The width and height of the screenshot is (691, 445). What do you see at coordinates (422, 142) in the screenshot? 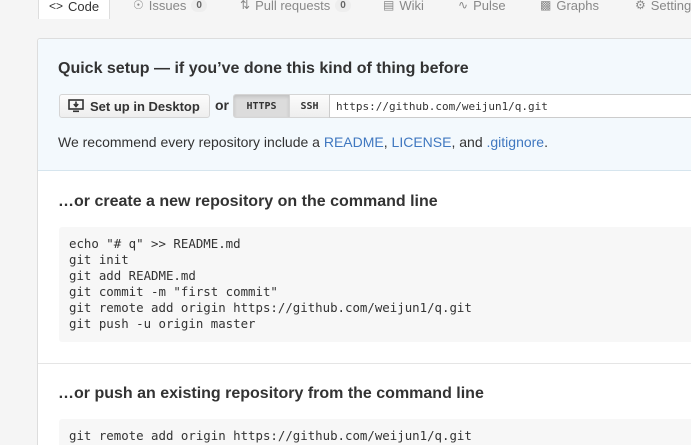
I see `license-link: LICENSE` at bounding box center [422, 142].